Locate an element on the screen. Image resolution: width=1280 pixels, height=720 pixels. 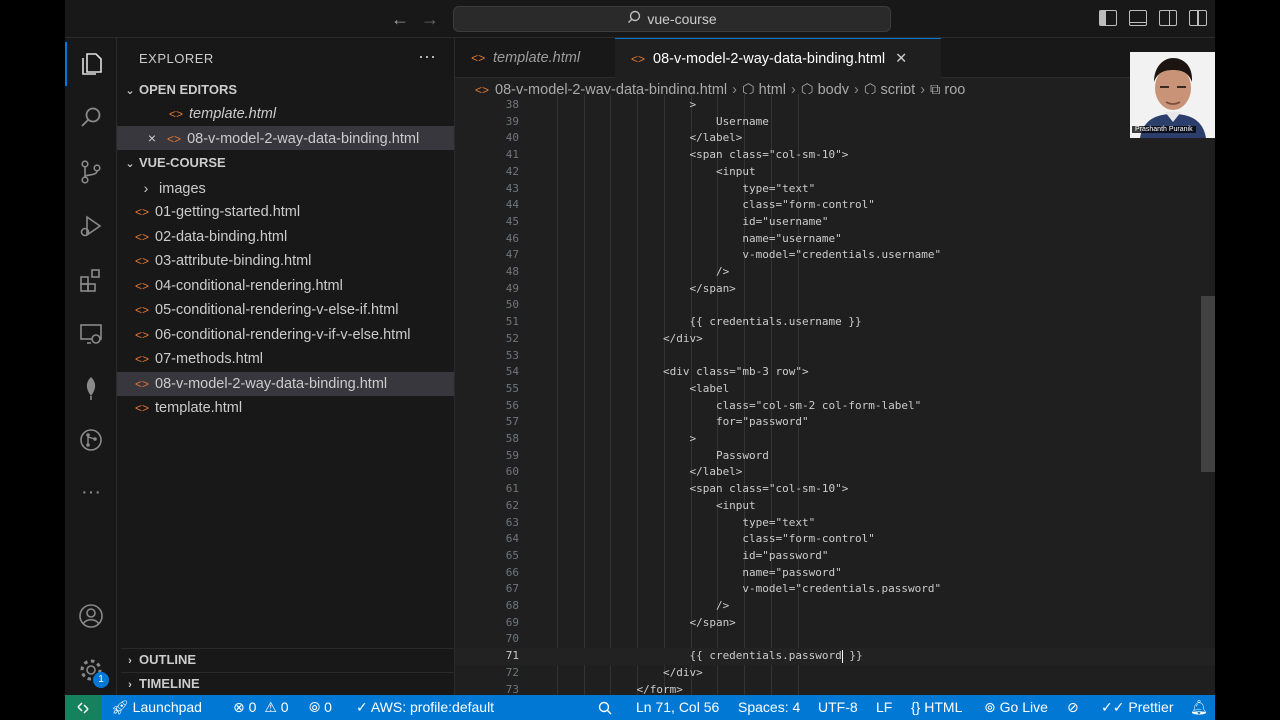
timeline-header: › TIMELINE is located at coordinates (287, 683).